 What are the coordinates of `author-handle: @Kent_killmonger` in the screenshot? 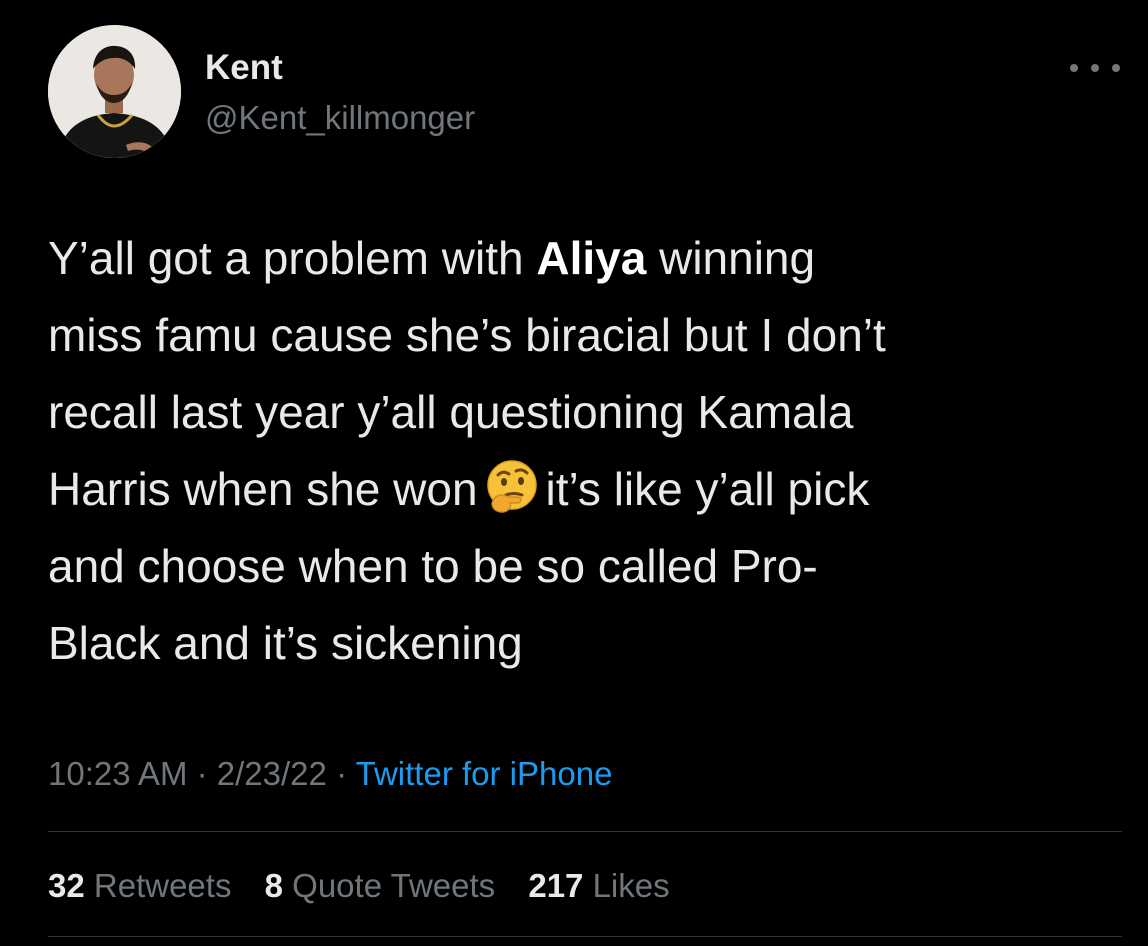 It's located at (340, 118).